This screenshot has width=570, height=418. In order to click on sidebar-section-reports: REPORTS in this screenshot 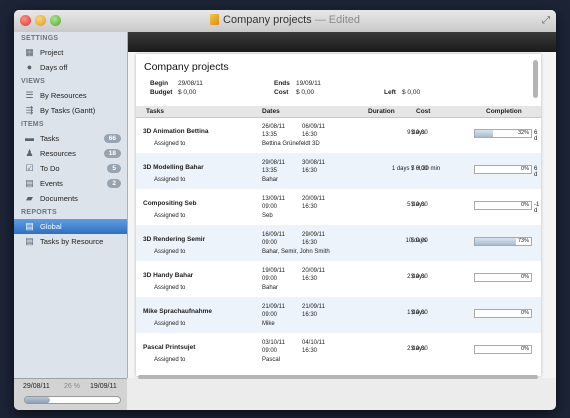, I will do `click(39, 212)`.